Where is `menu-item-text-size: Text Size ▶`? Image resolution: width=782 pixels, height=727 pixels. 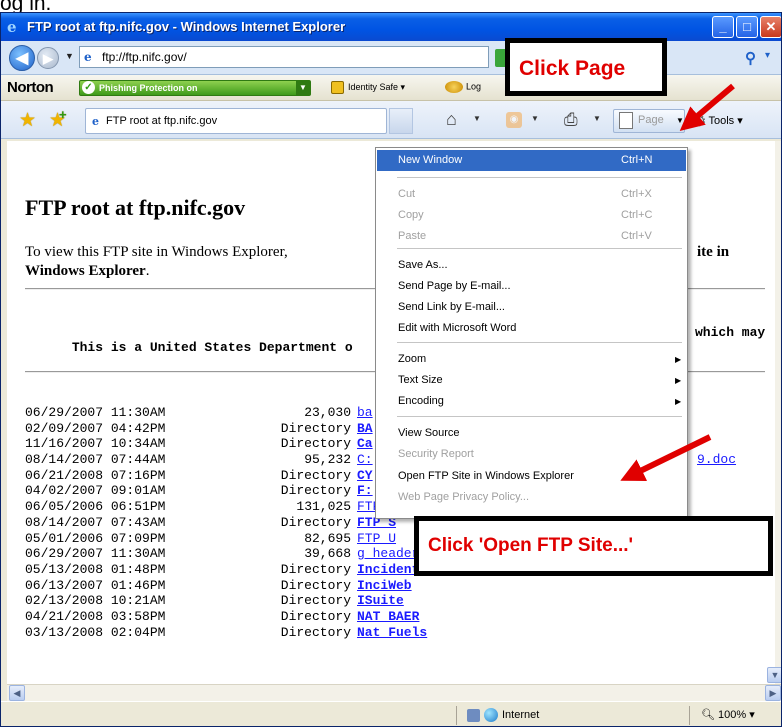 menu-item-text-size: Text Size ▶ is located at coordinates (531, 380).